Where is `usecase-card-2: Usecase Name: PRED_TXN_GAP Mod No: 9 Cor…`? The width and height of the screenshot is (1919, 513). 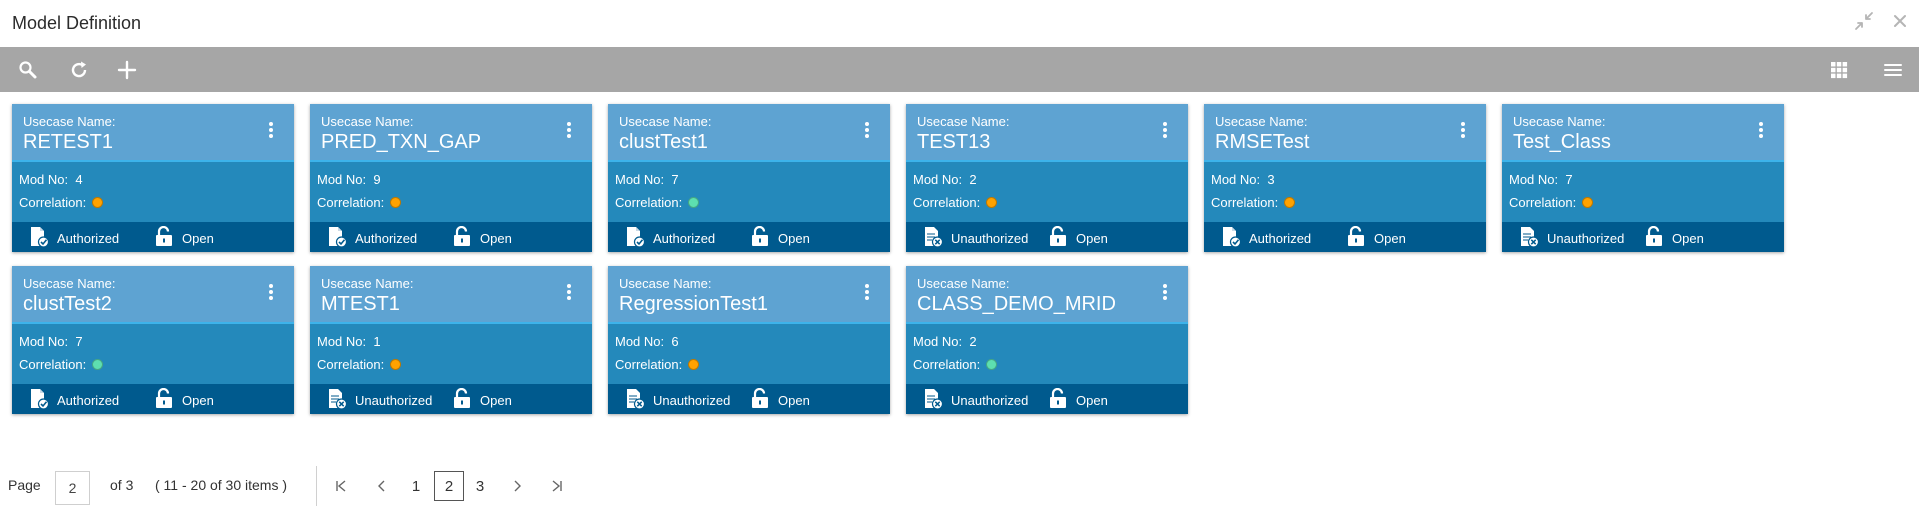 usecase-card-2: Usecase Name: PRED_TXN_GAP Mod No: 9 Cor… is located at coordinates (451, 178).